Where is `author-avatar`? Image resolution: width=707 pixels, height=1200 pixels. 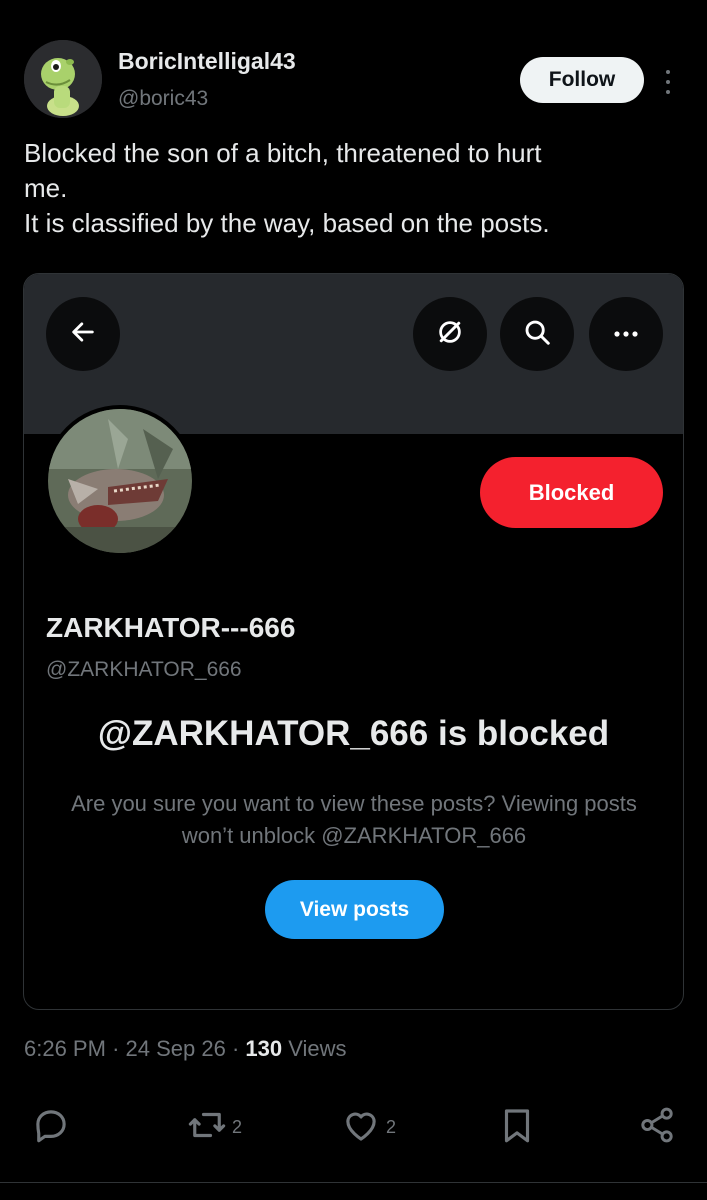 author-avatar is located at coordinates (63, 79).